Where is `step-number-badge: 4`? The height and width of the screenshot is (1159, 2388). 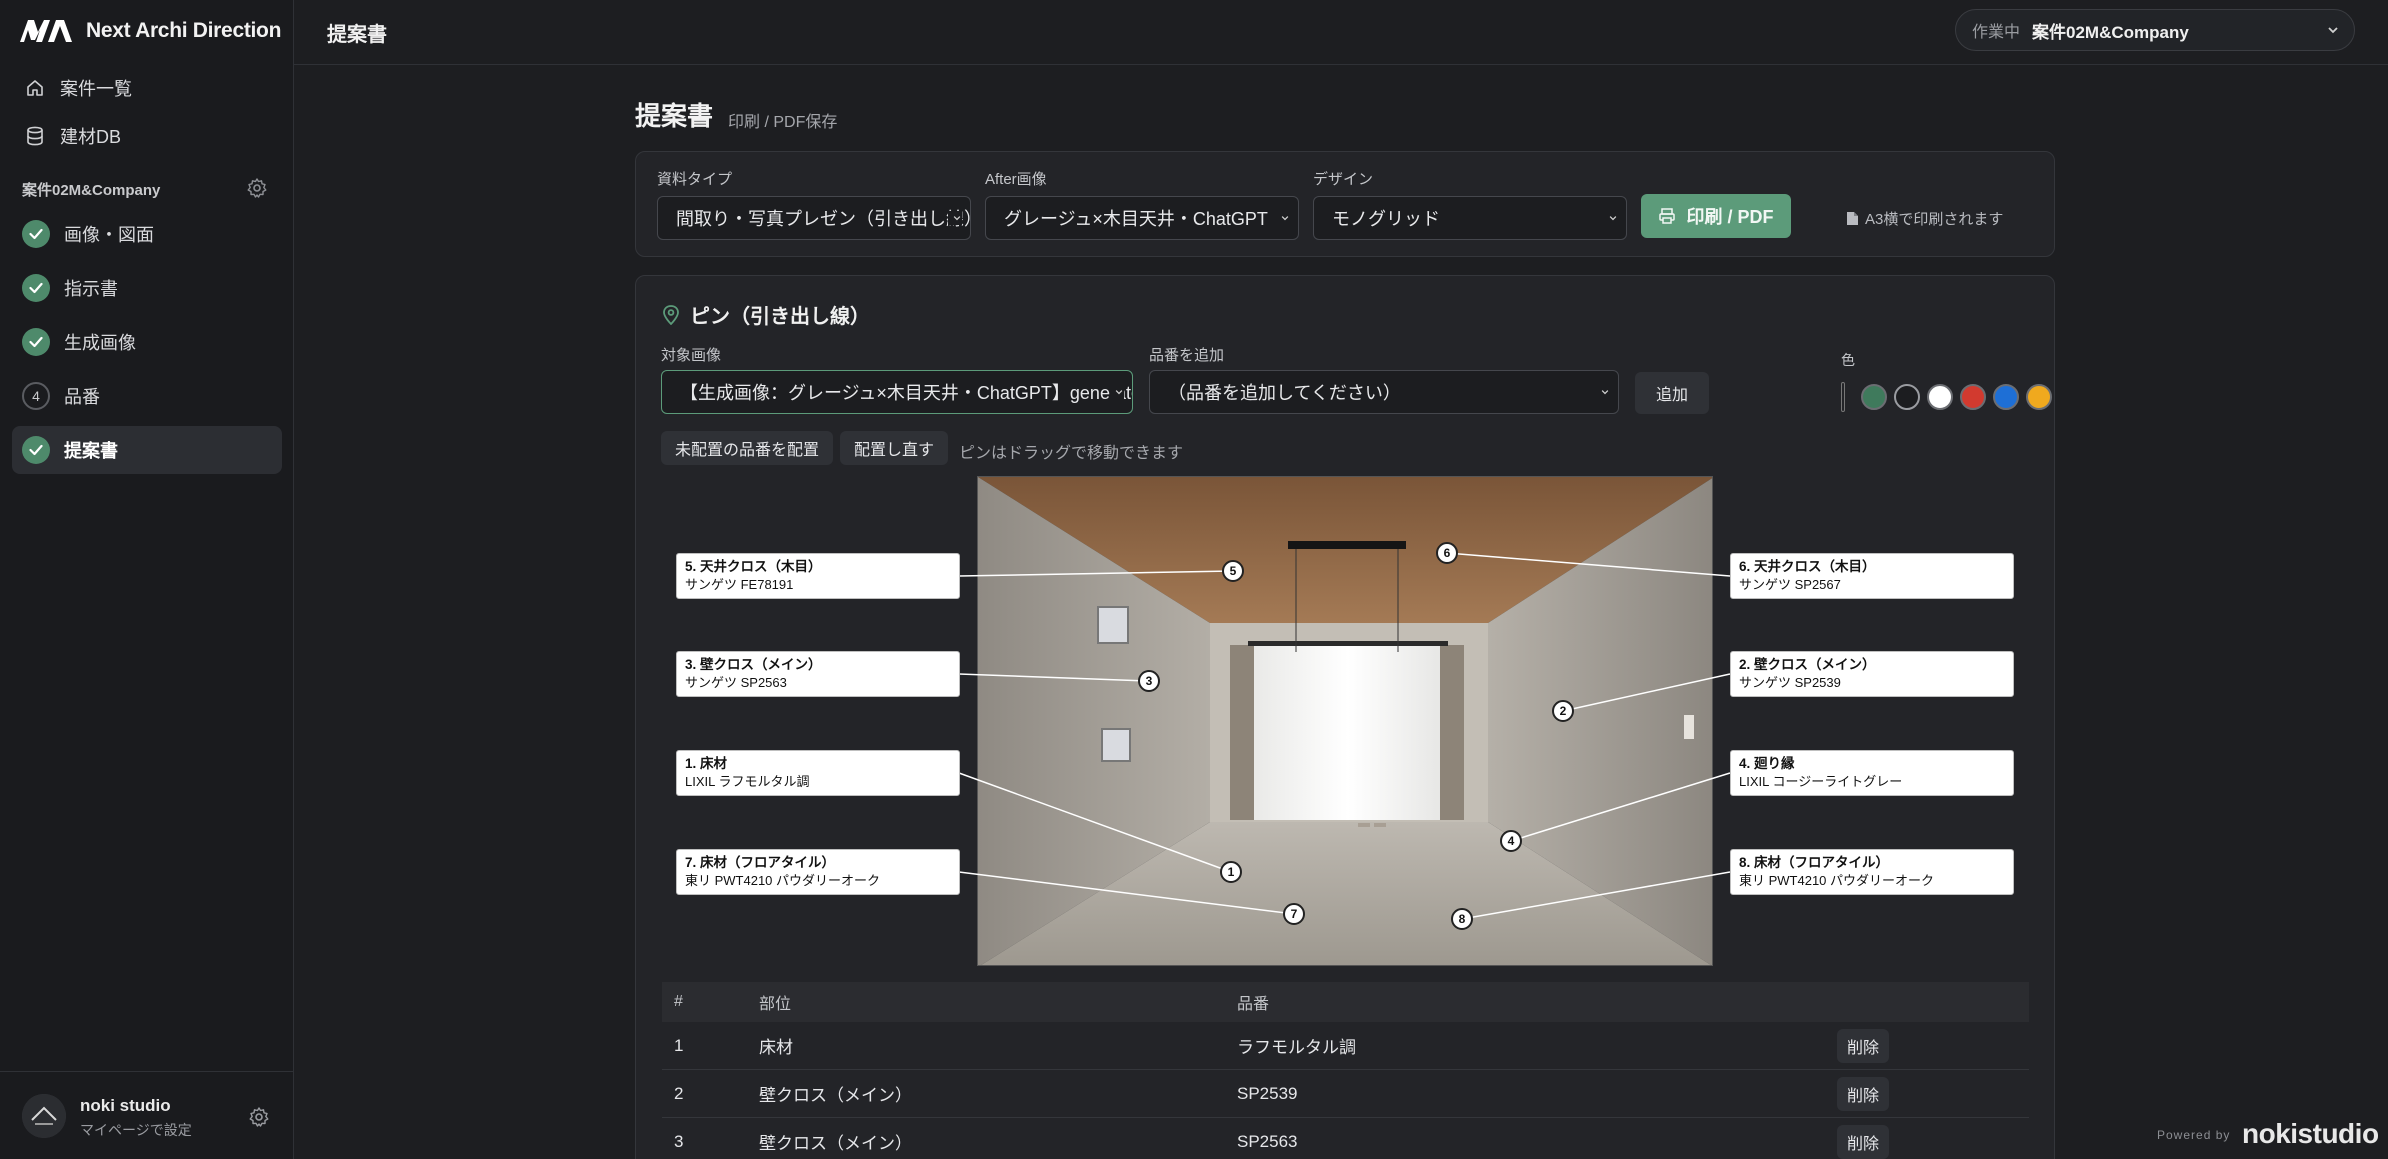 step-number-badge: 4 is located at coordinates (36, 396).